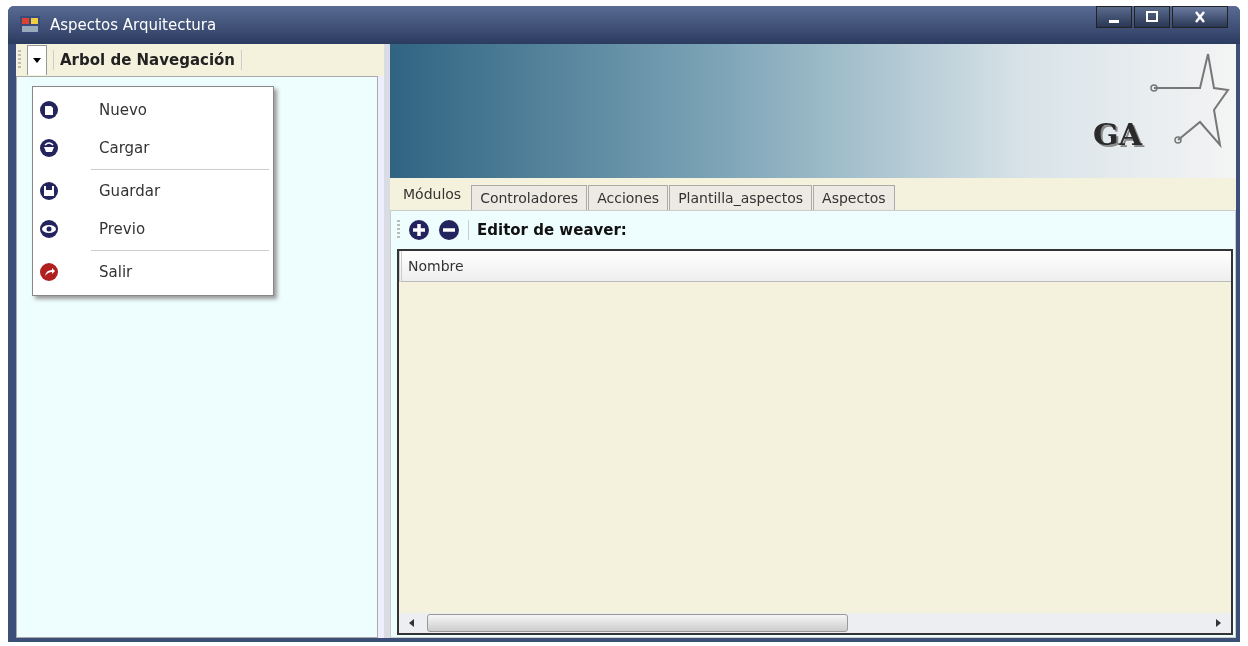 The width and height of the screenshot is (1248, 646). I want to click on dropdown-button, so click(37, 60).